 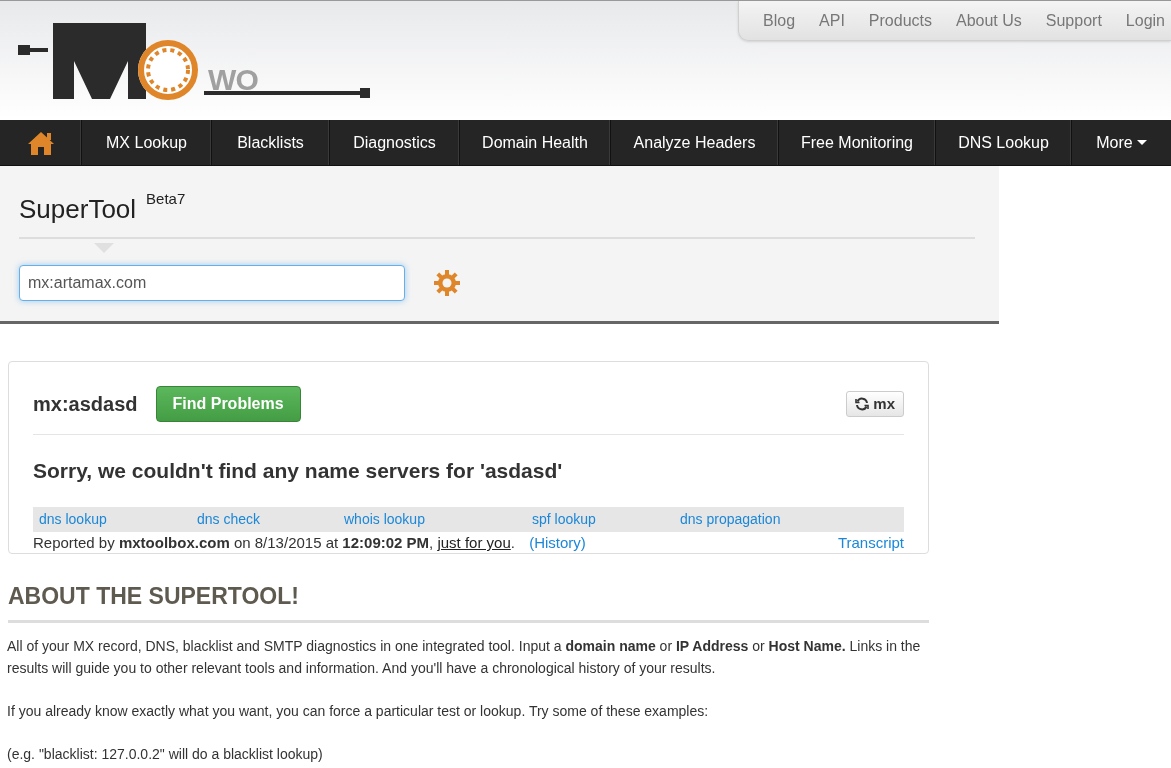 I want to click on nav-link: DNS Lookup, so click(x=1004, y=142).